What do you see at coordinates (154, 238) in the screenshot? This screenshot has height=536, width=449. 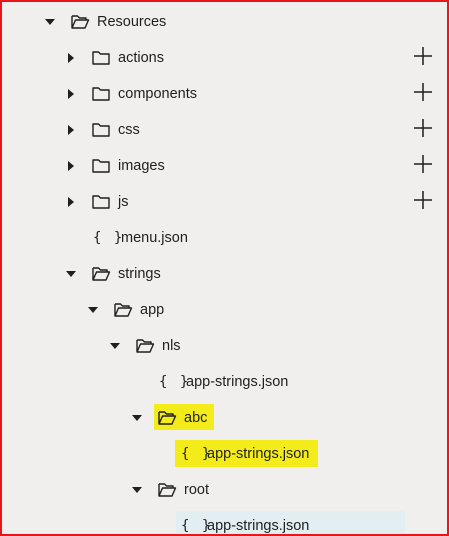 I see `tree-node-label: menu.json` at bounding box center [154, 238].